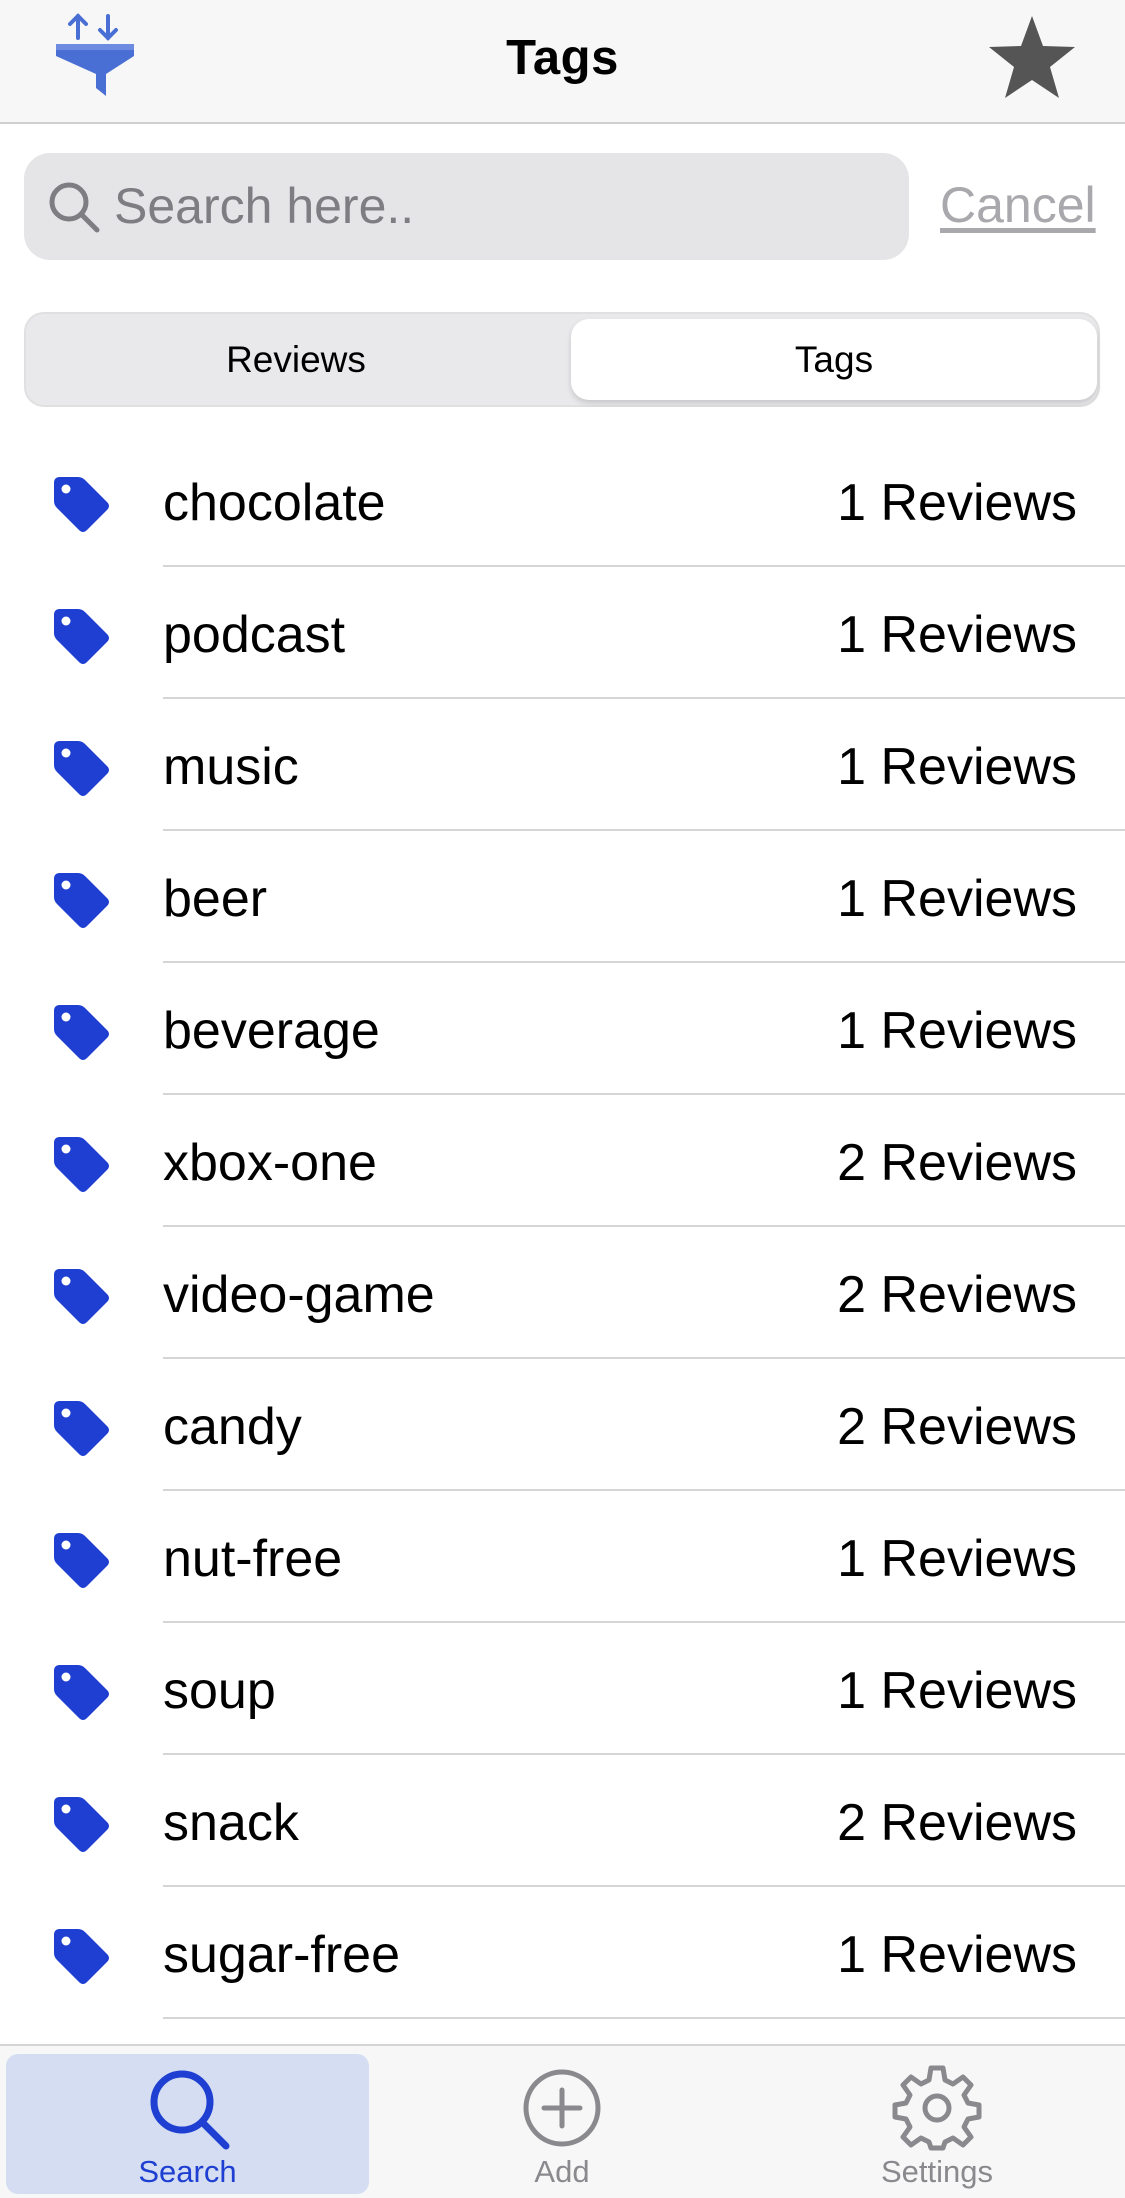  I want to click on row-divider, so click(644, 2018).